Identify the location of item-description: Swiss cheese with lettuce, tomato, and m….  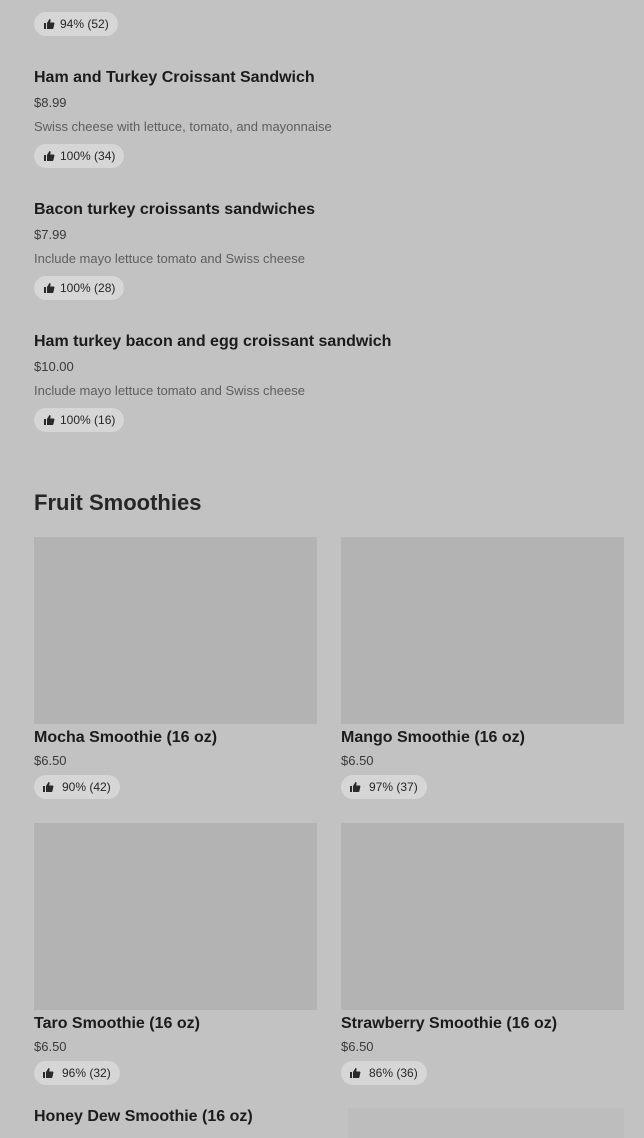
(183, 126).